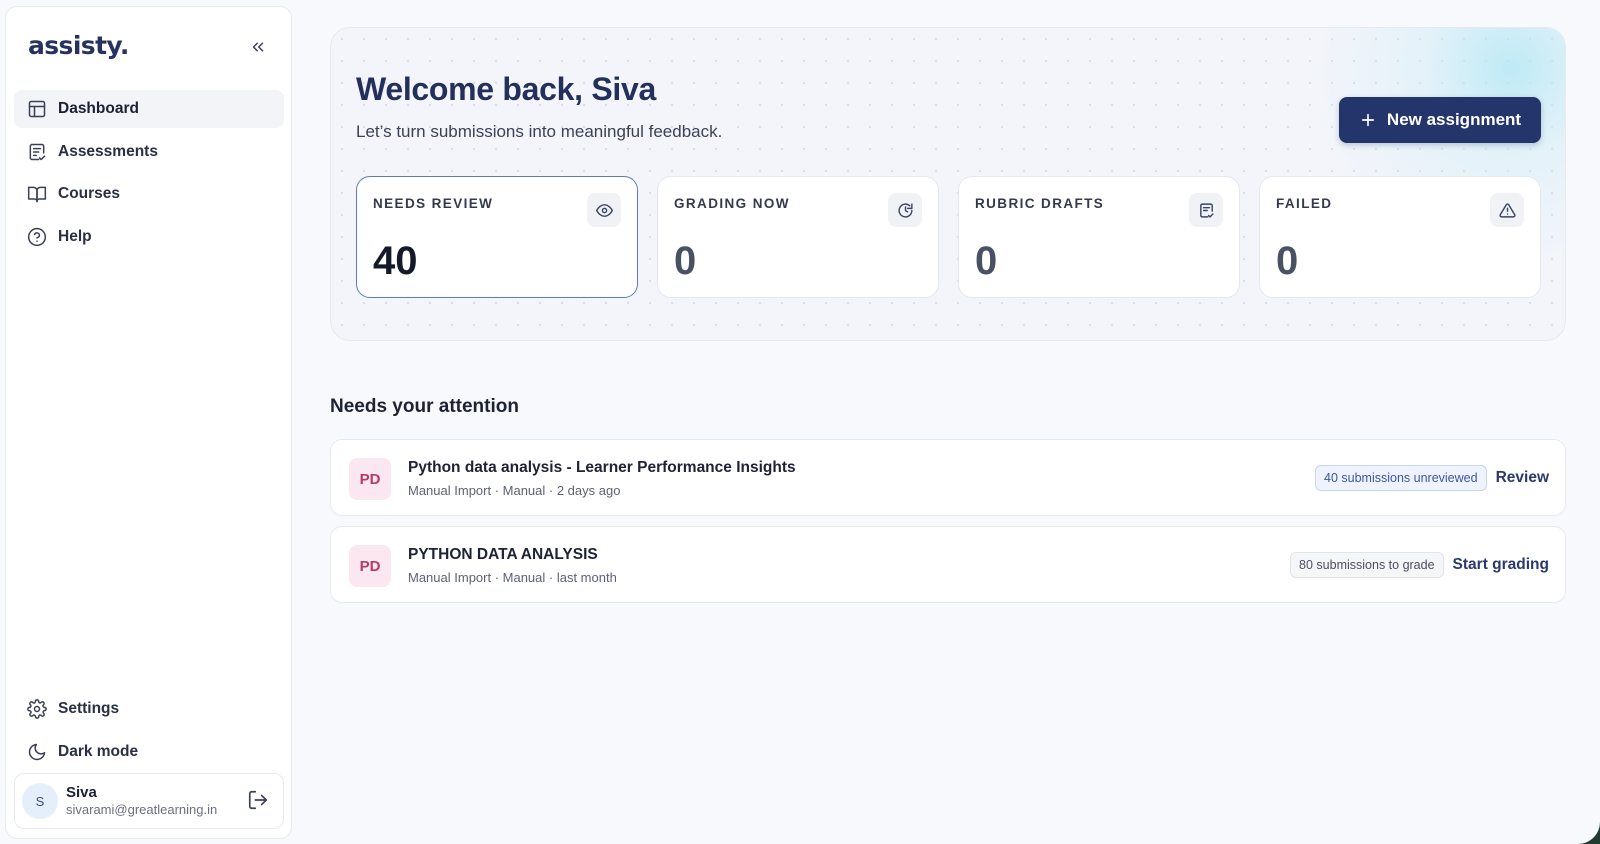 This screenshot has width=1600, height=844. Describe the element at coordinates (604, 210) in the screenshot. I see `eye-icon` at that location.